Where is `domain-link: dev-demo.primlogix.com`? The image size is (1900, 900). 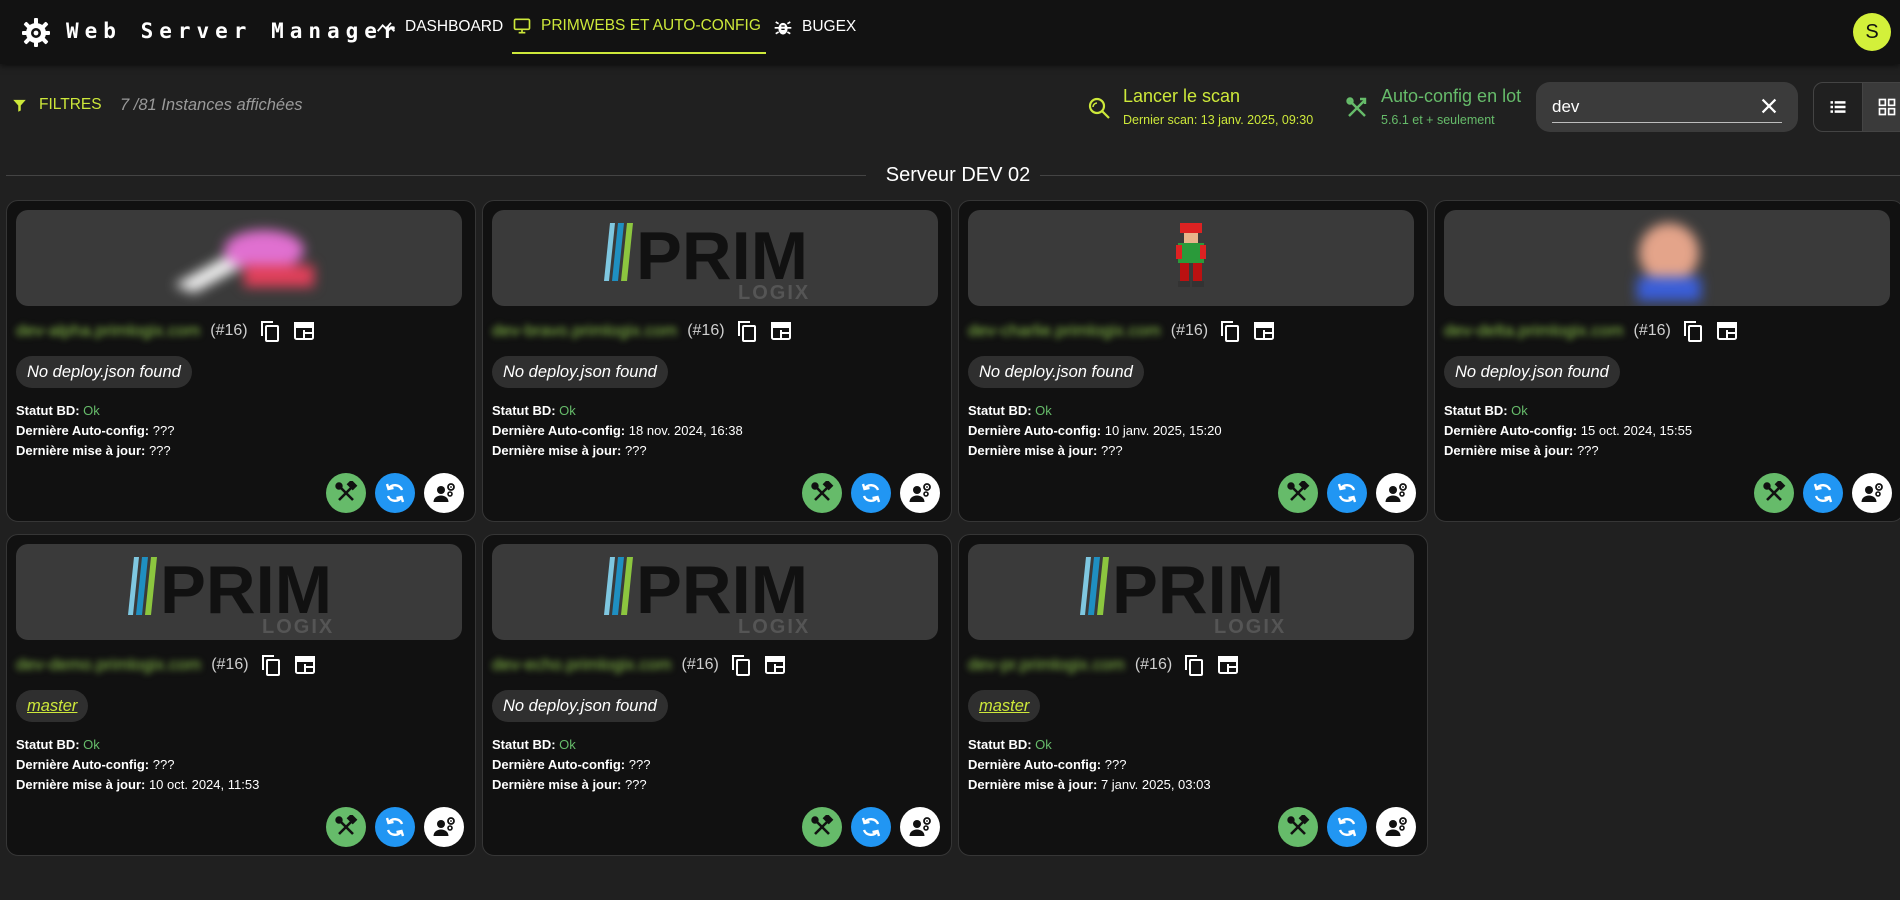
domain-link: dev-demo.primlogix.com is located at coordinates (108, 665).